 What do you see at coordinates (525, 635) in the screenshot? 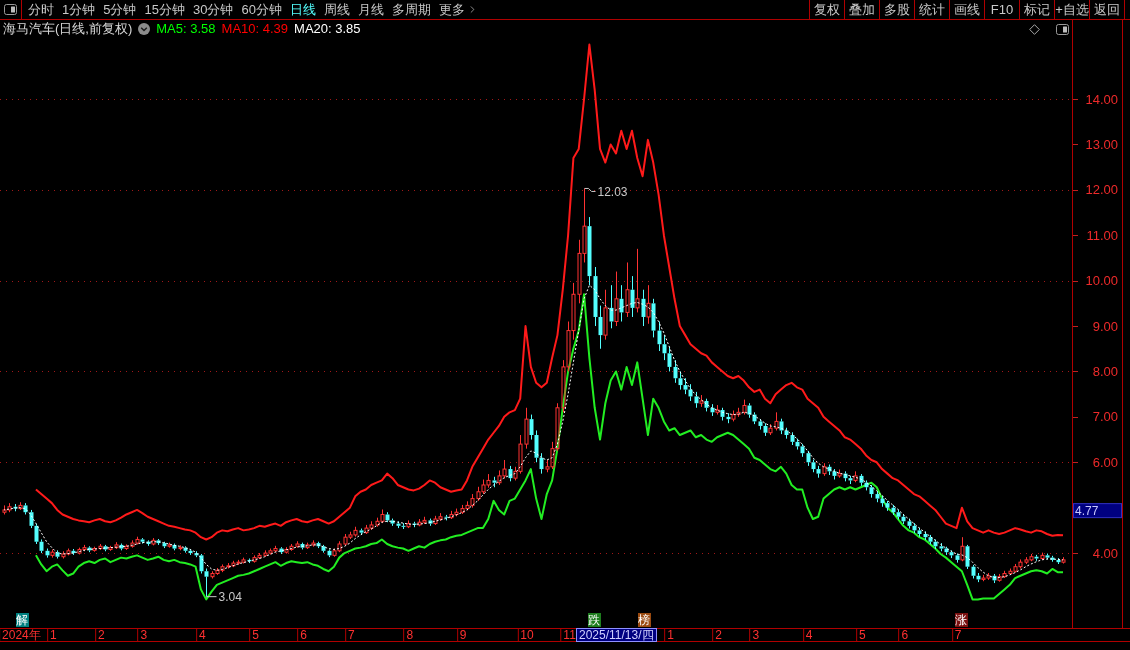
I see `time-axis-label: 10` at bounding box center [525, 635].